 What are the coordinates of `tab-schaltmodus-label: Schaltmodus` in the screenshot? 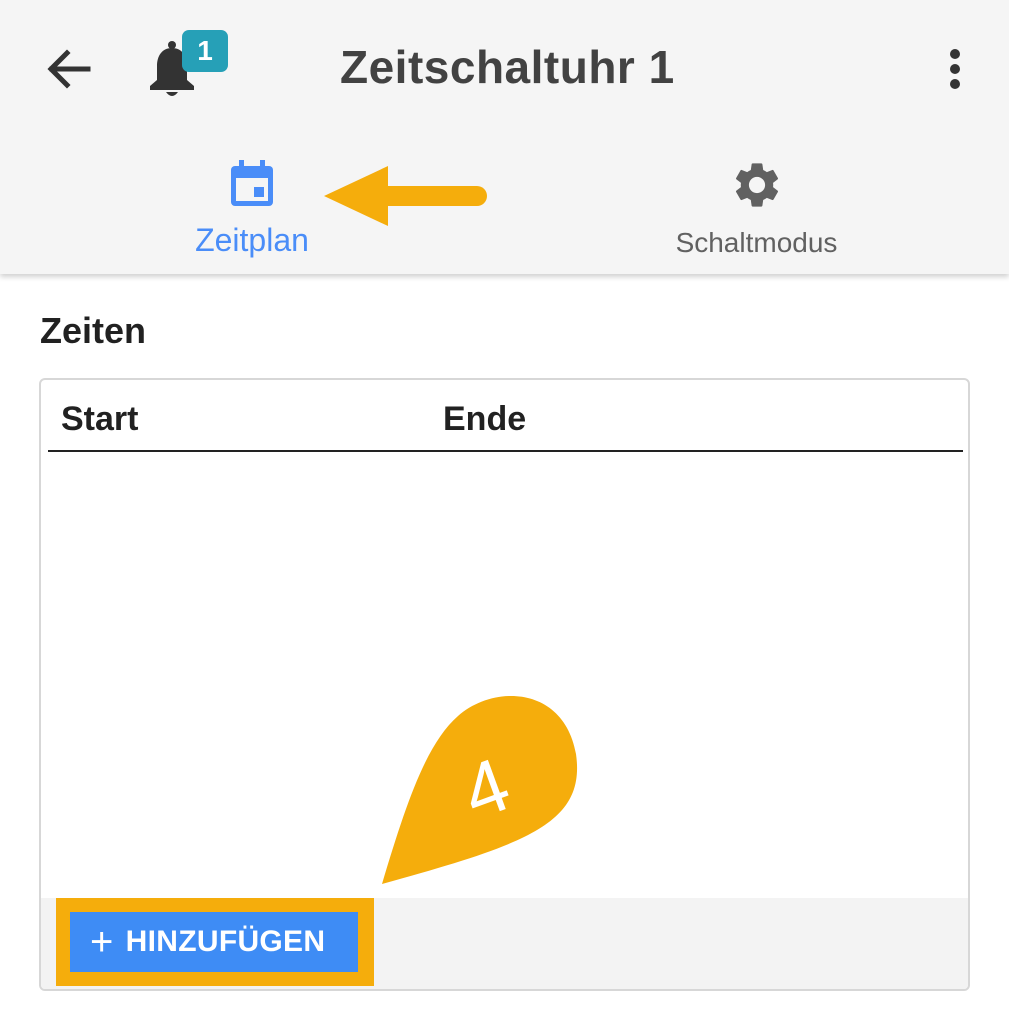 It's located at (756, 242).